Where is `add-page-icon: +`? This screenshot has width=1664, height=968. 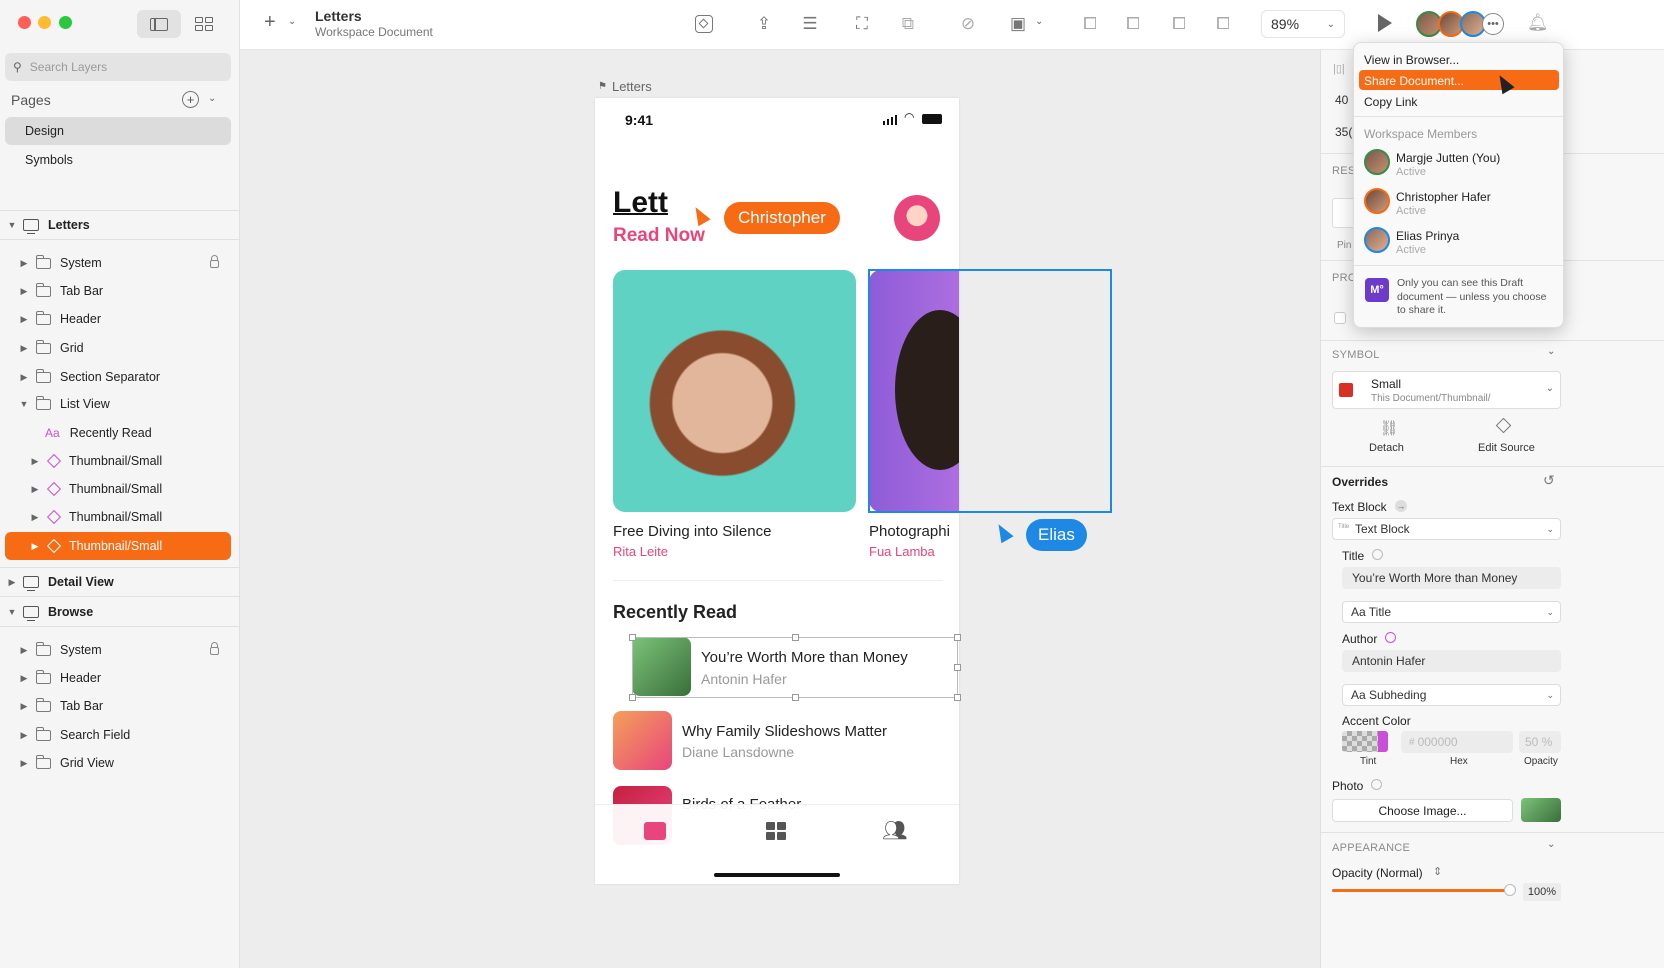
add-page-icon: + is located at coordinates (190, 99).